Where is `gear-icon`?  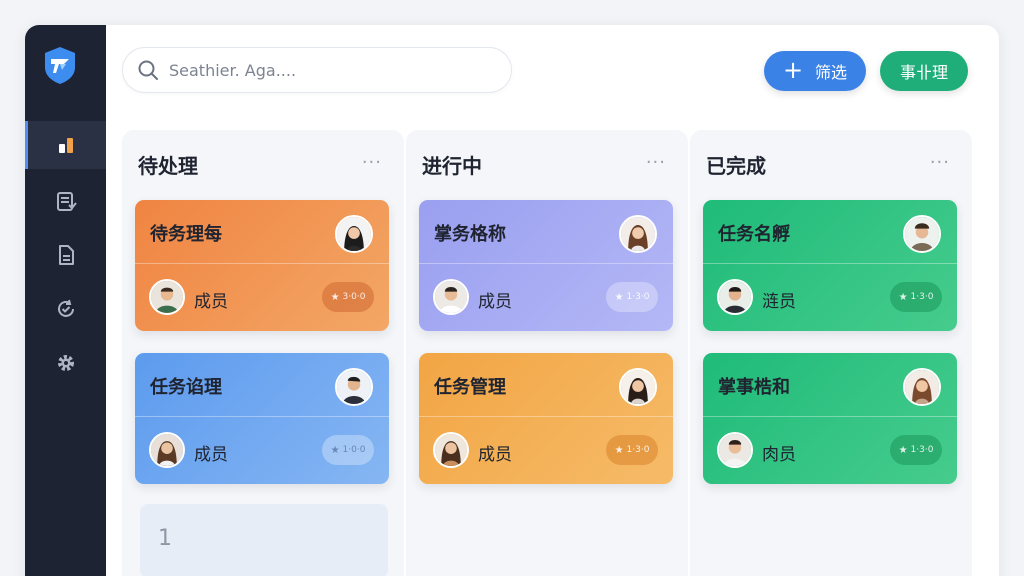 gear-icon is located at coordinates (65, 363).